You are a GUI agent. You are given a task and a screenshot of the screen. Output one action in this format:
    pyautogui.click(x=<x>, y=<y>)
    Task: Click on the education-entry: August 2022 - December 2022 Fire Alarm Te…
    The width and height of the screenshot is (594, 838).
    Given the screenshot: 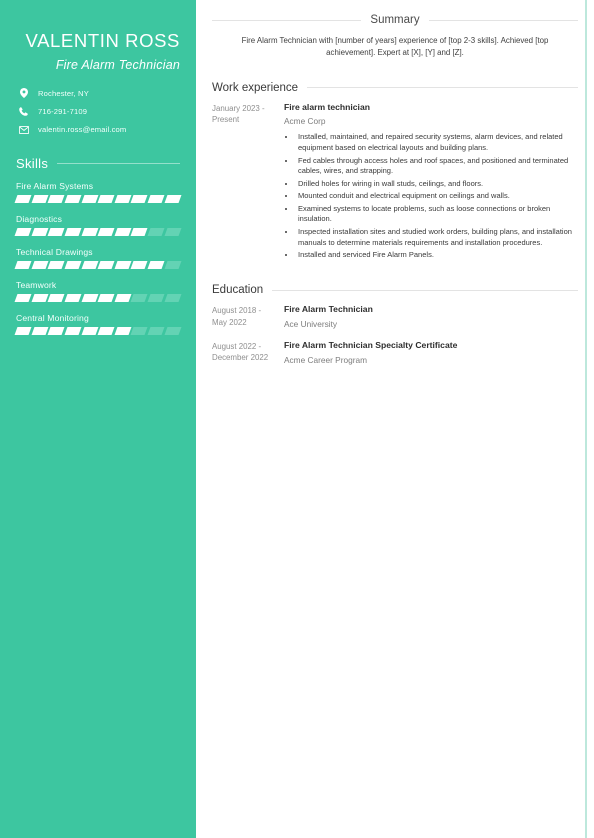 What is the action you would take?
    pyautogui.click(x=395, y=353)
    